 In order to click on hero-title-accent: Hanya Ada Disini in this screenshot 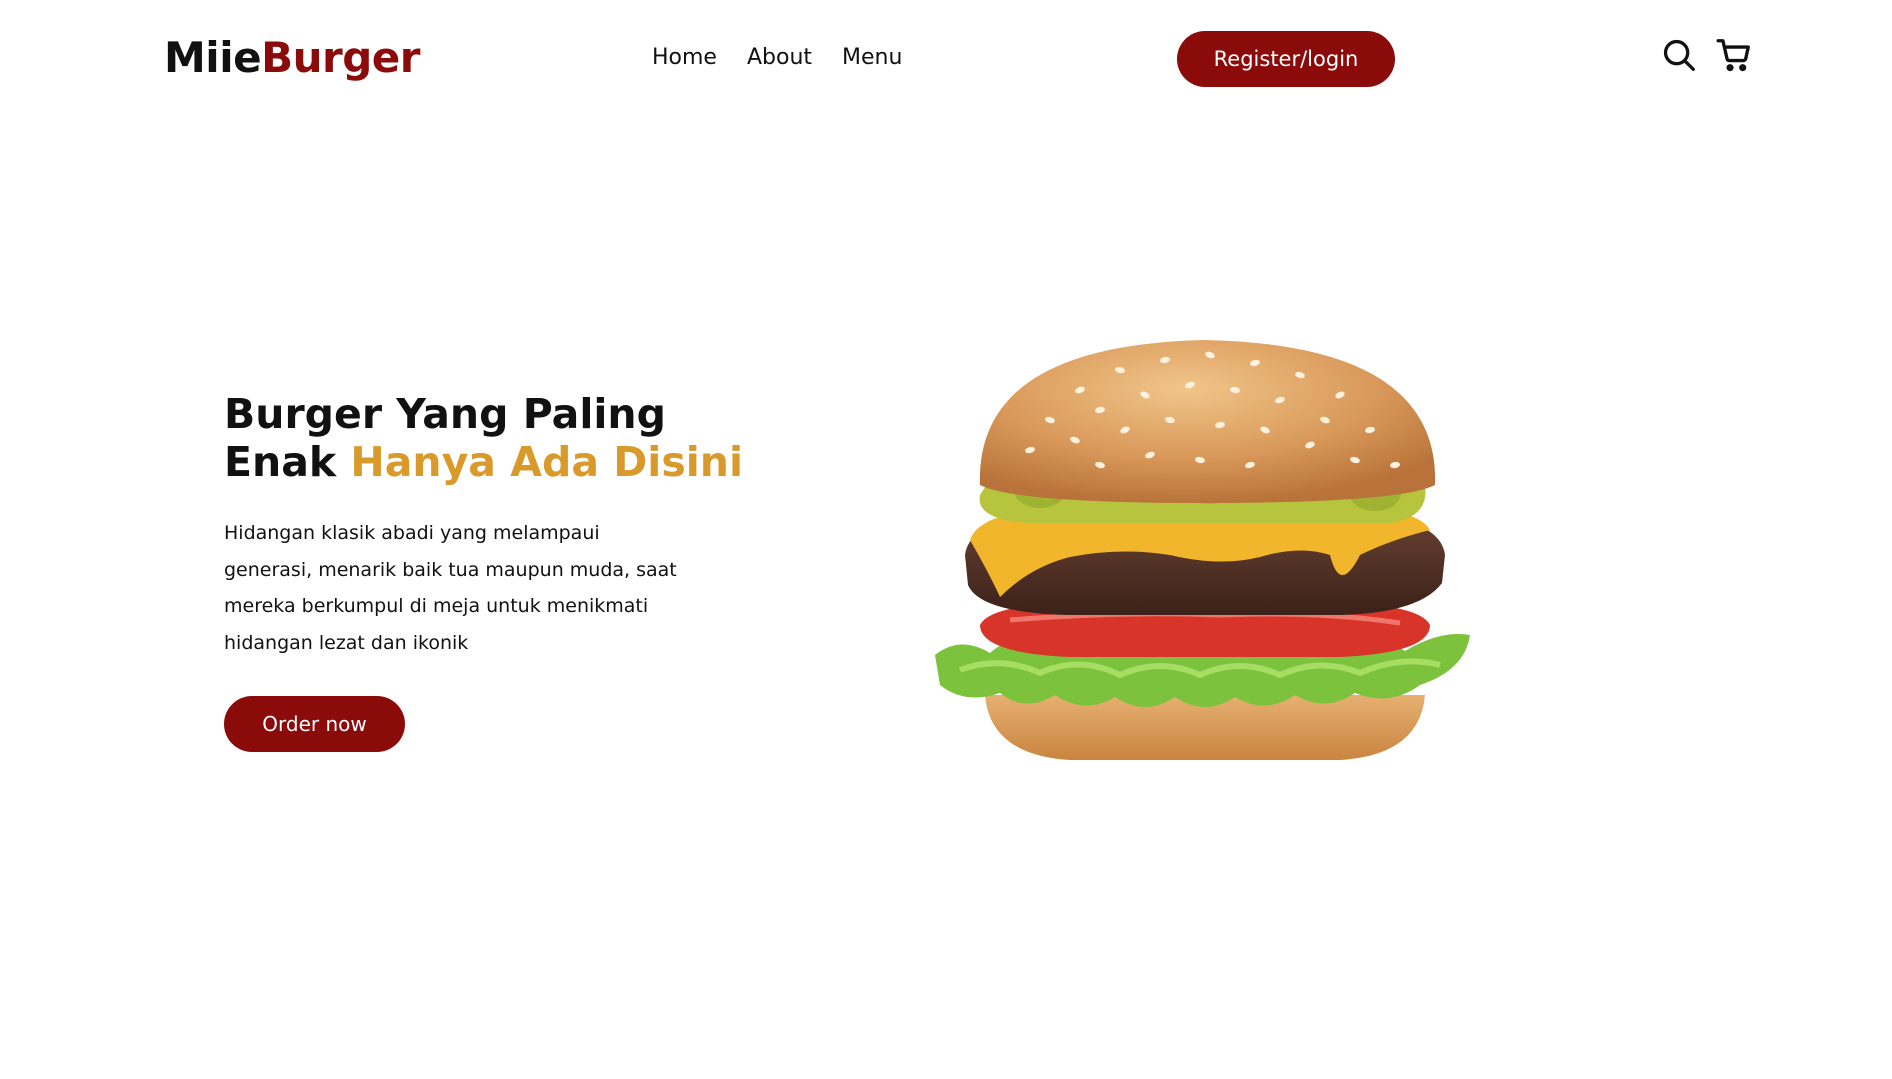, I will do `click(547, 462)`.